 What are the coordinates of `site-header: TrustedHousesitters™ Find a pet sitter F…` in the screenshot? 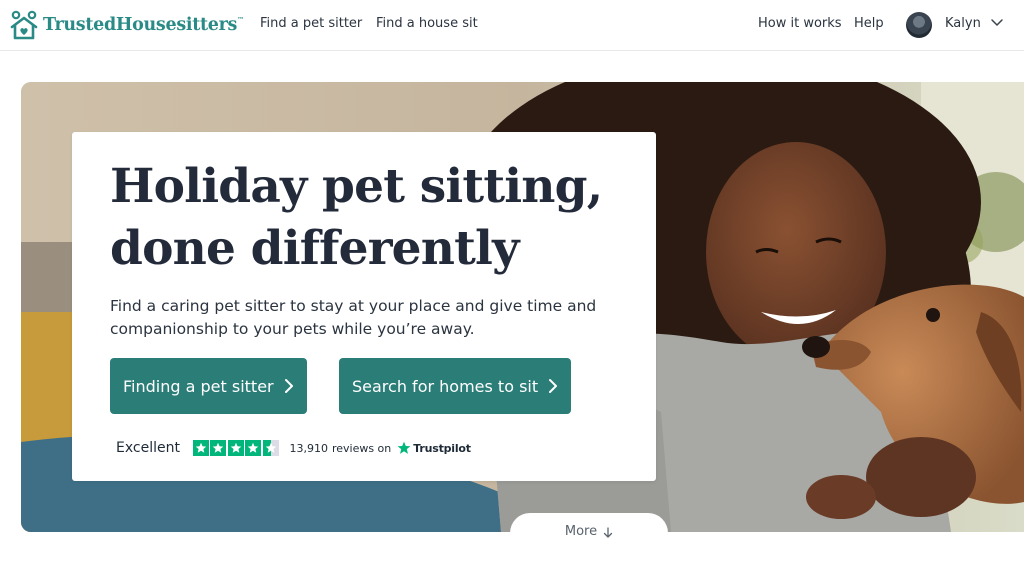 It's located at (512, 25).